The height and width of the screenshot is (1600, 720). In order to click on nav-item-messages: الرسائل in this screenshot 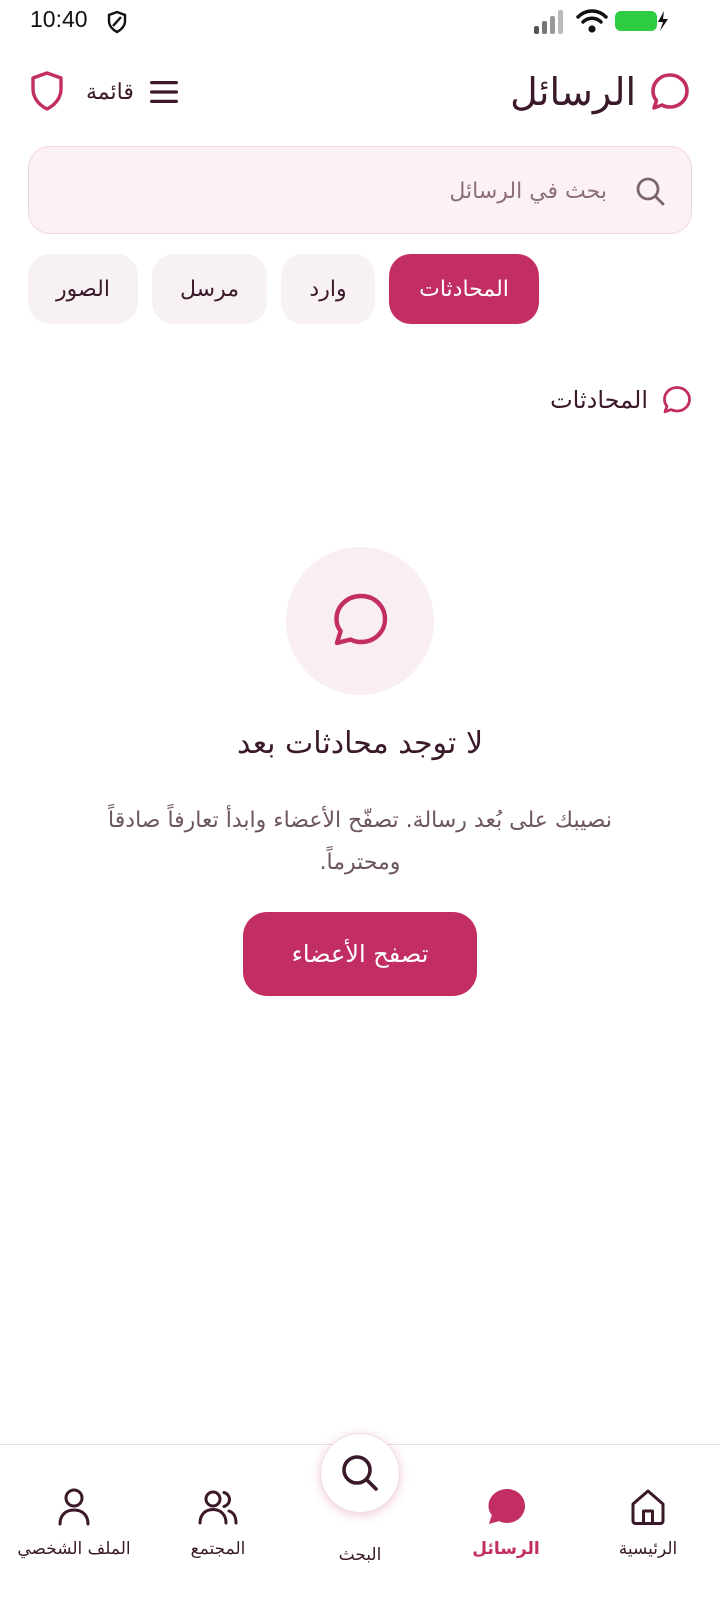, I will do `click(506, 1522)`.